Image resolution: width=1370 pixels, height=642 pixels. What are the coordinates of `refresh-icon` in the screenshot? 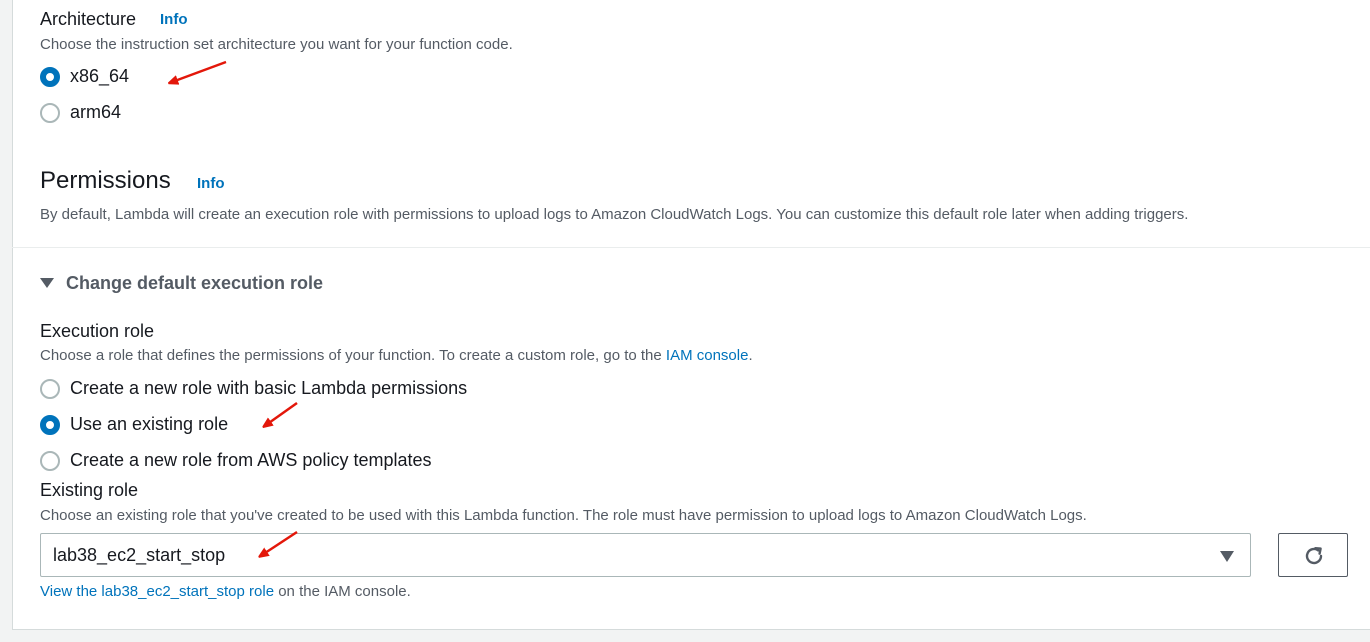 It's located at (1314, 556).